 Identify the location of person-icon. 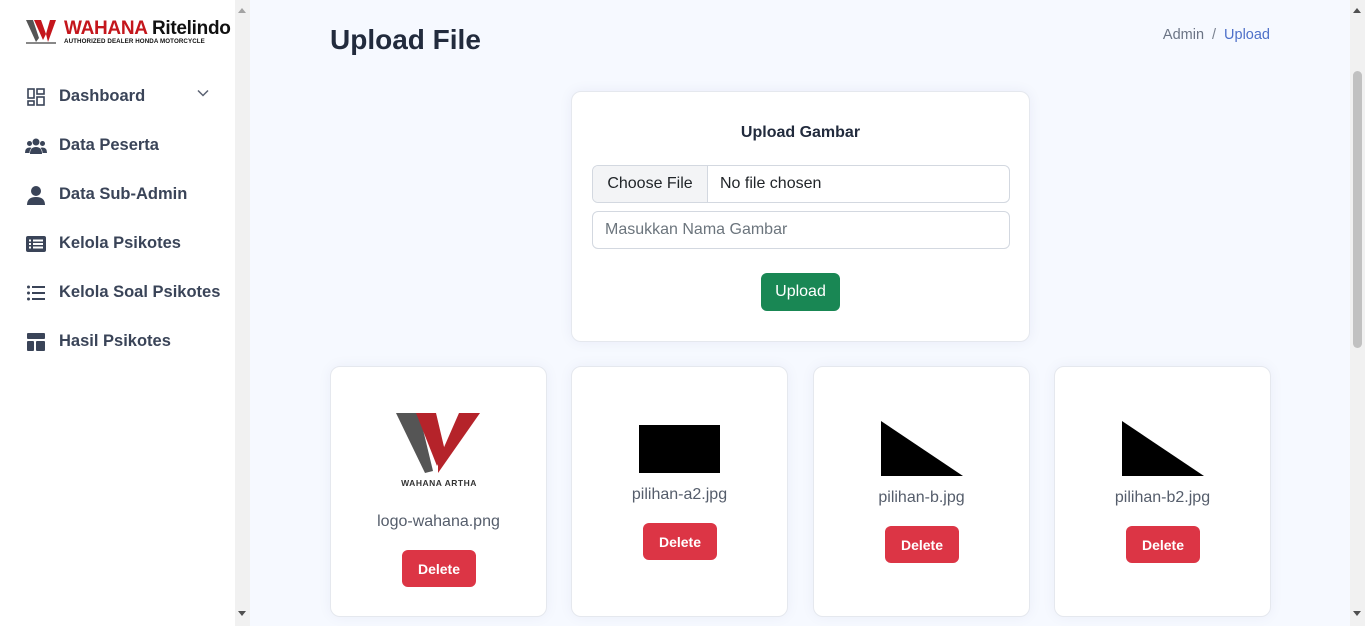
(36, 195).